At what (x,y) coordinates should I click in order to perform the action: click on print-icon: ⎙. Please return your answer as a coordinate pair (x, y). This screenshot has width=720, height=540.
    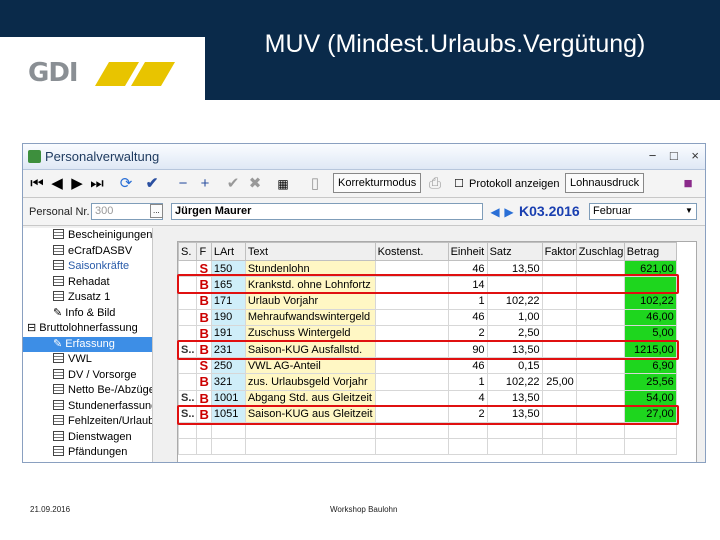
    Looking at the image, I should click on (435, 184).